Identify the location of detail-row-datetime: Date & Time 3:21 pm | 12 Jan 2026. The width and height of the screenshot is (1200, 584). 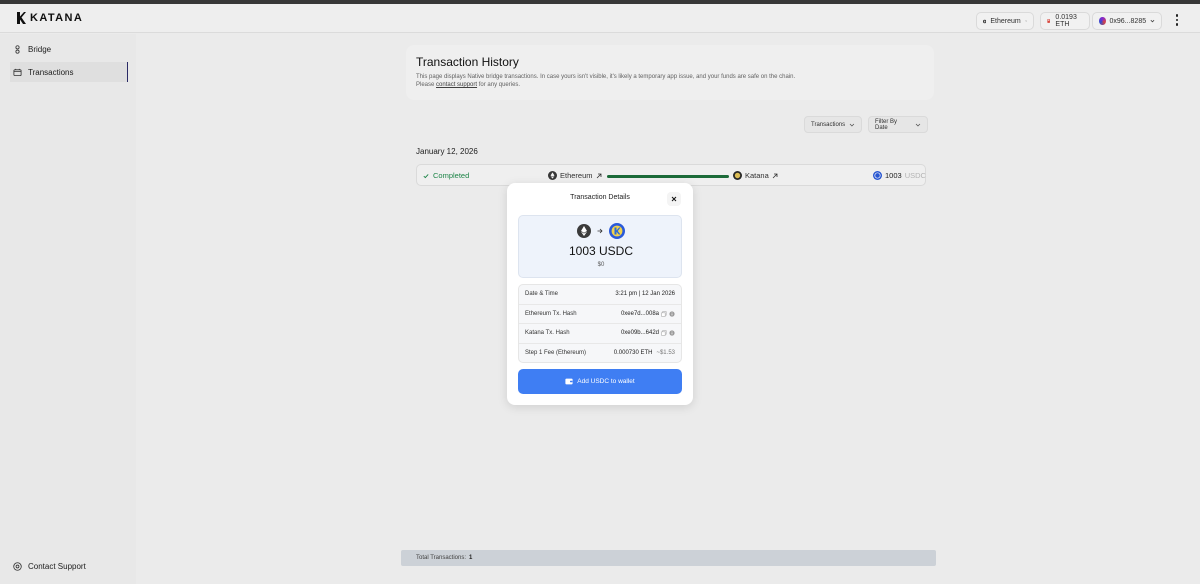
(600, 295).